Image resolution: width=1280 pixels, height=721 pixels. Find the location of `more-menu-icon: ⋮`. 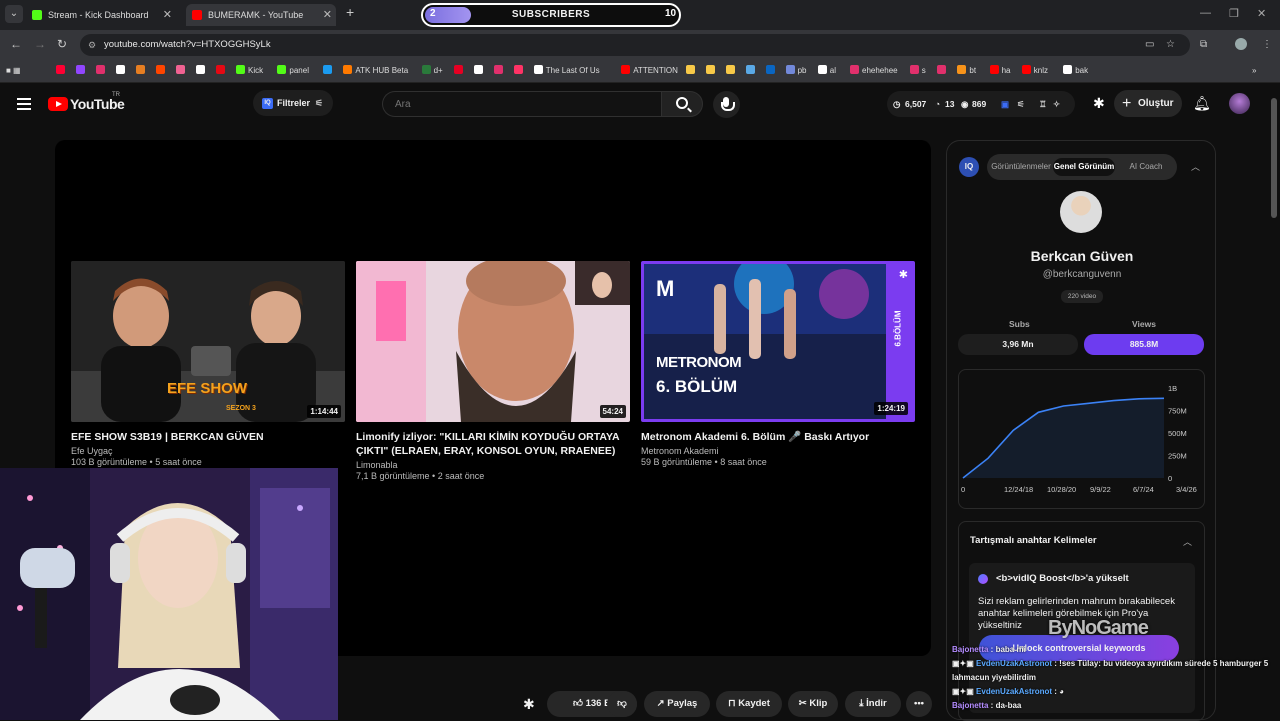

more-menu-icon: ⋮ is located at coordinates (1267, 44).